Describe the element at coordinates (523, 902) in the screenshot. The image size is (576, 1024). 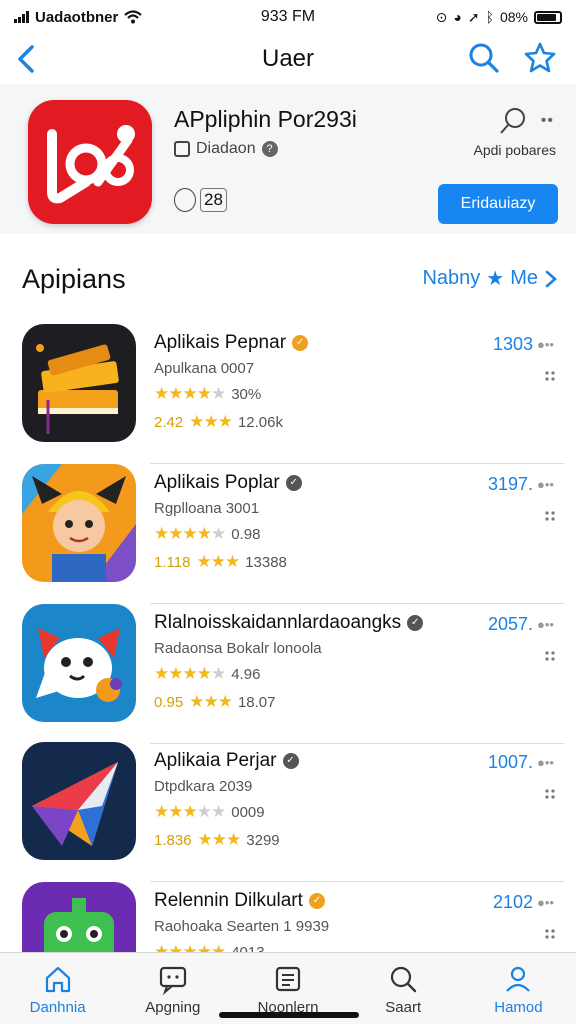
I see `app-price: 2102 ●••` at that location.